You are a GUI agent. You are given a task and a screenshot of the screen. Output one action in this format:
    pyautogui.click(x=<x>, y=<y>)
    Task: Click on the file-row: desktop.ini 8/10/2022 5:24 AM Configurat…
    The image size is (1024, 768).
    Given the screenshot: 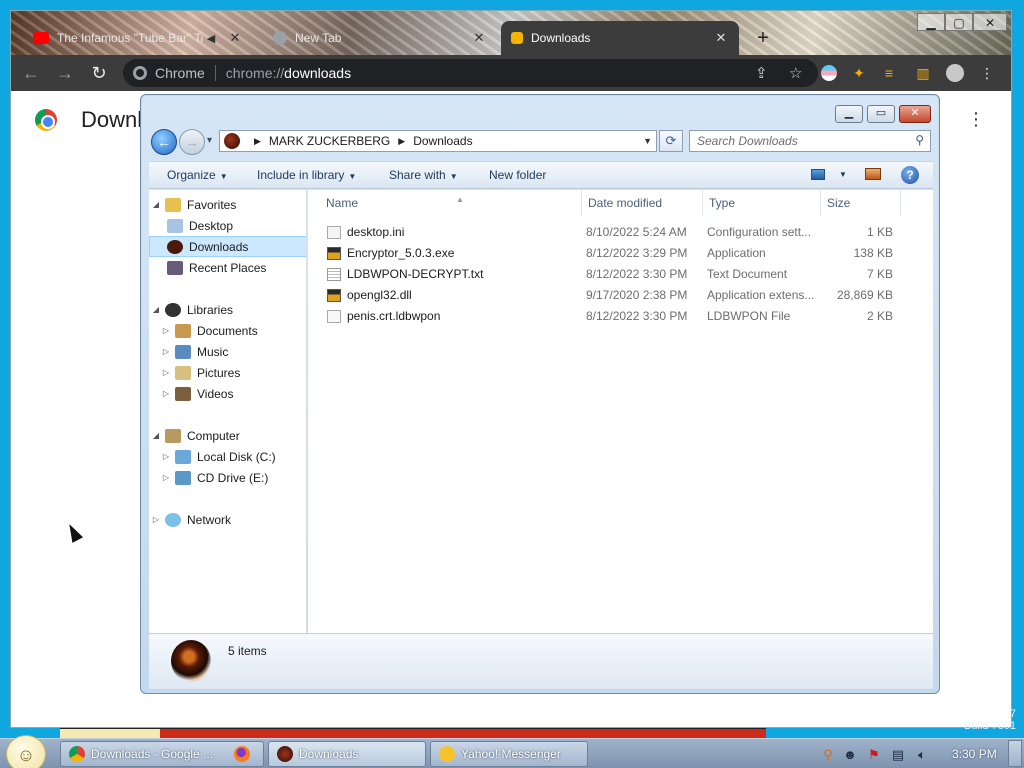 What is the action you would take?
    pyautogui.click(x=611, y=232)
    